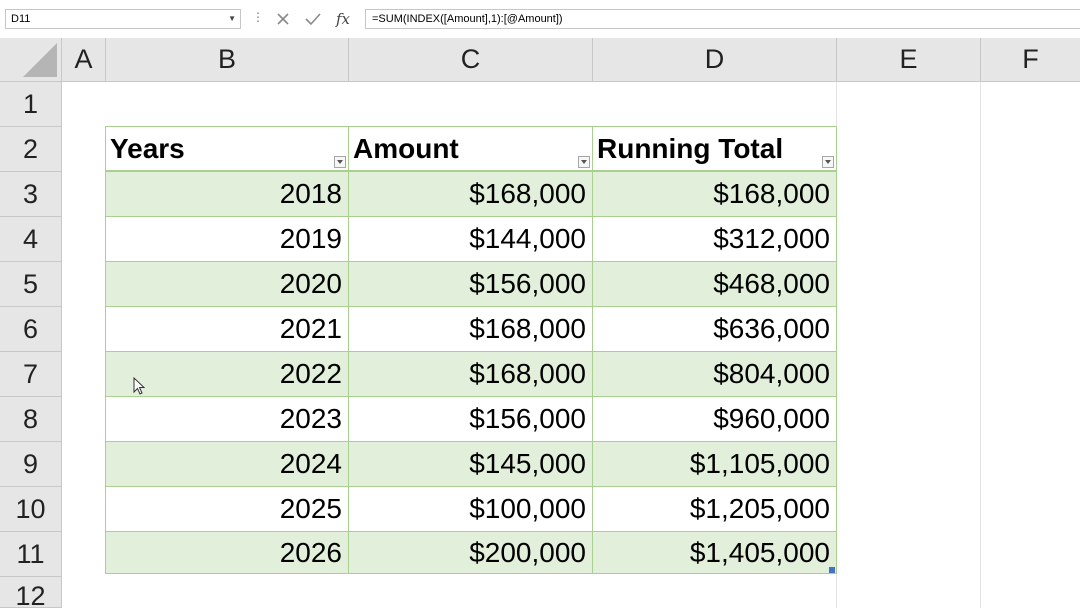  Describe the element at coordinates (343, 19) in the screenshot. I see `fx-icon: fx` at that location.